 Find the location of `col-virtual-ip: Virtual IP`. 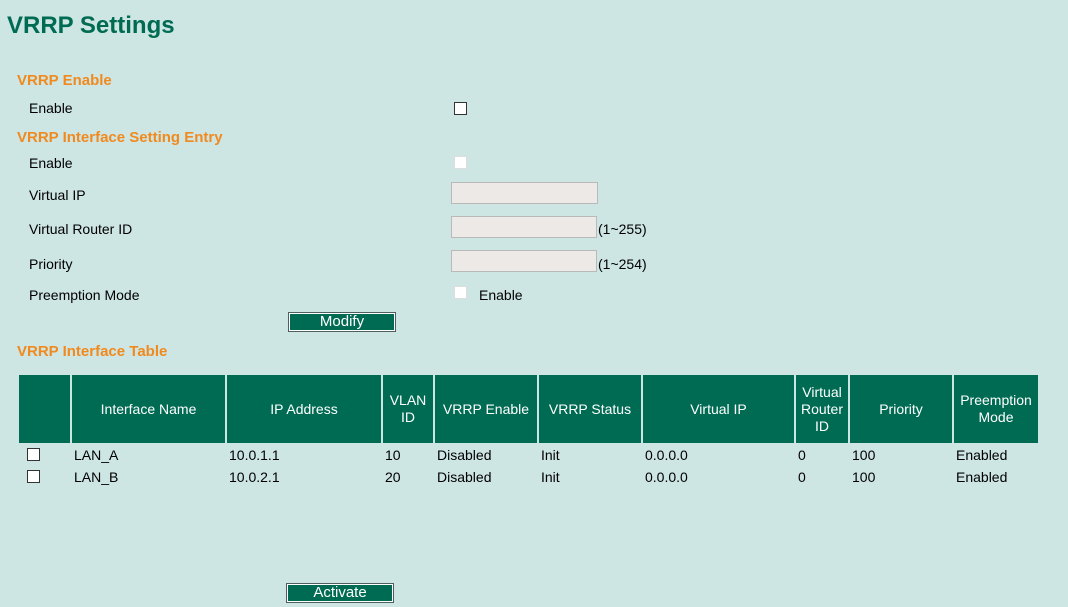

col-virtual-ip: Virtual IP is located at coordinates (718, 409).